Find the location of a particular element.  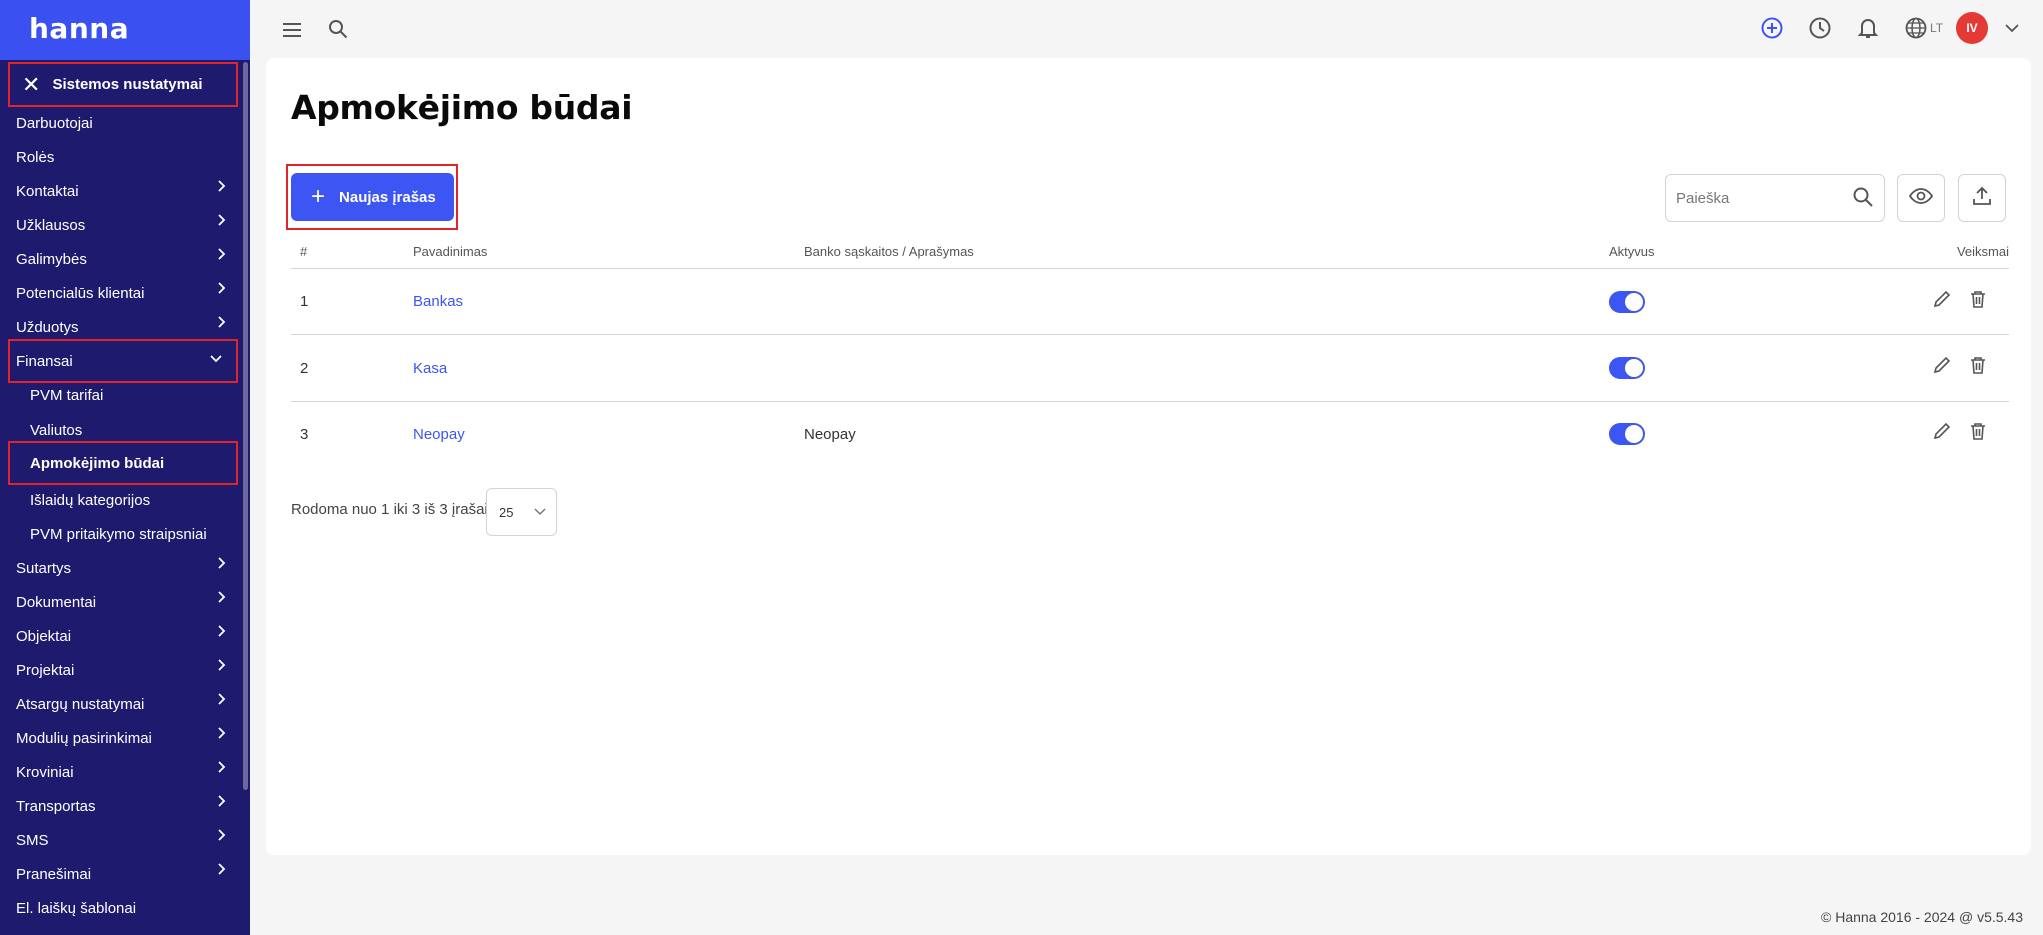

sidebar-item-islaidu-kategorijos: Išlaidų kategorijos is located at coordinates (120, 500).